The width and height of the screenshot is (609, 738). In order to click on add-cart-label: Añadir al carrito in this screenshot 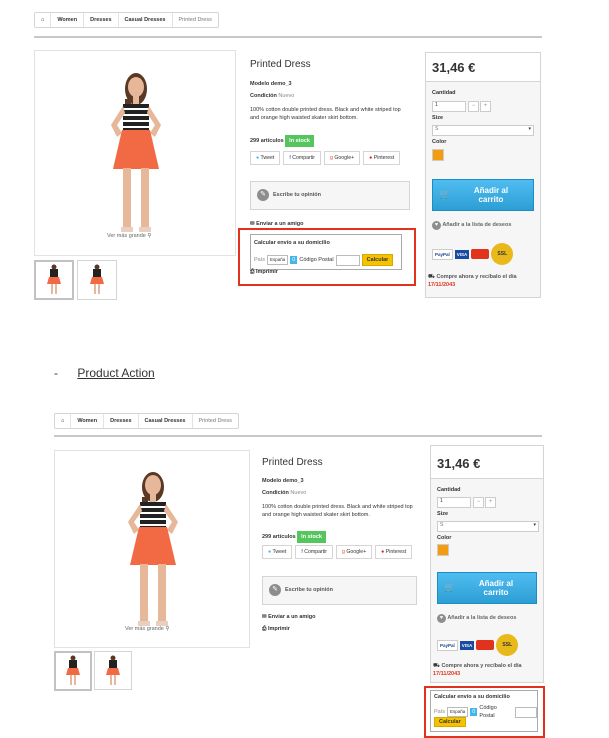, I will do `click(491, 195)`.